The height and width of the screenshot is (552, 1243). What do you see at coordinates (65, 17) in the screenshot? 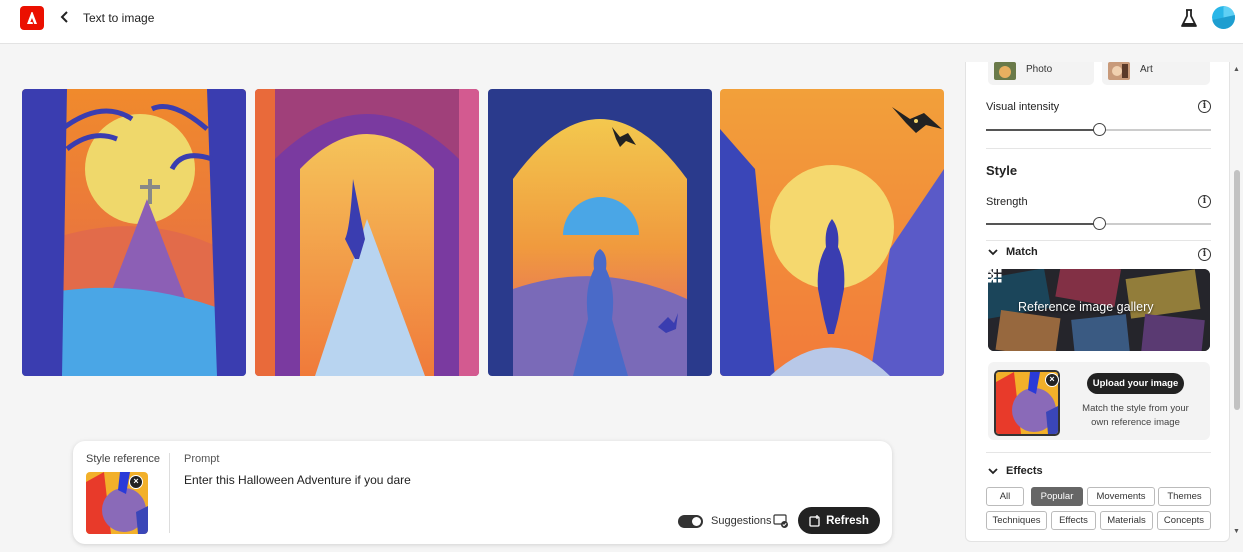
I see `chevron-left-icon` at bounding box center [65, 17].